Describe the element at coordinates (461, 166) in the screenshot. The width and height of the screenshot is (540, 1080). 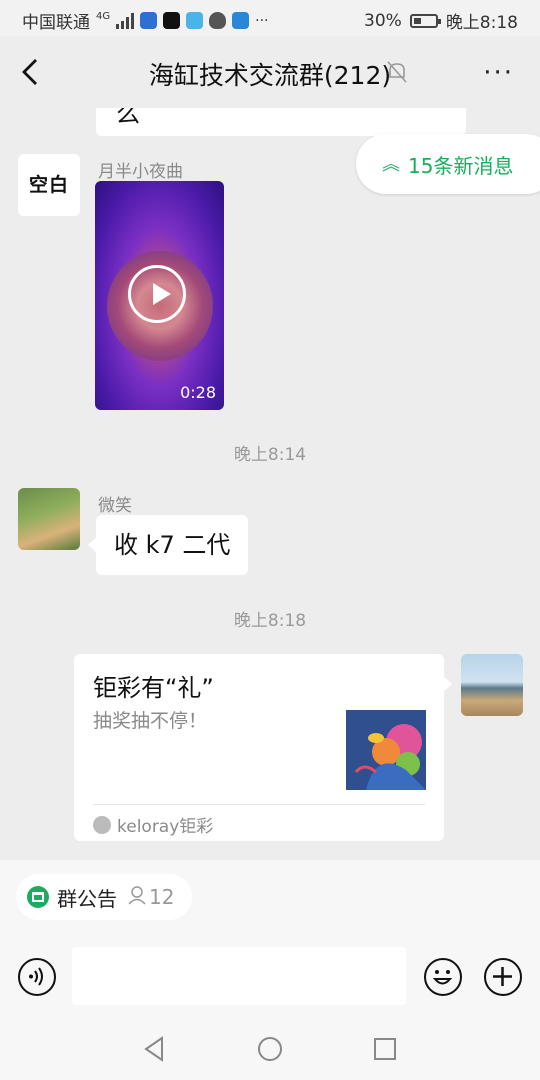
I see `new-messages-label: 15条新消息` at that location.